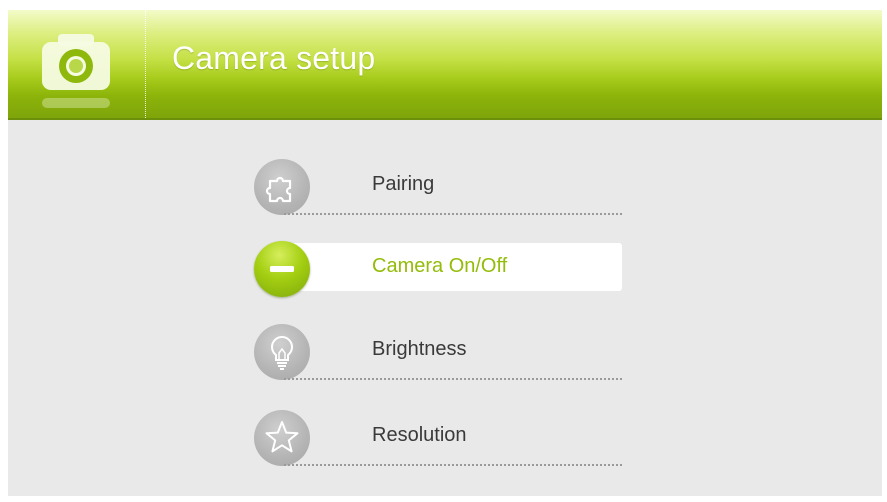 The height and width of the screenshot is (502, 887). What do you see at coordinates (419, 435) in the screenshot?
I see `menu-item-label: Resolution` at bounding box center [419, 435].